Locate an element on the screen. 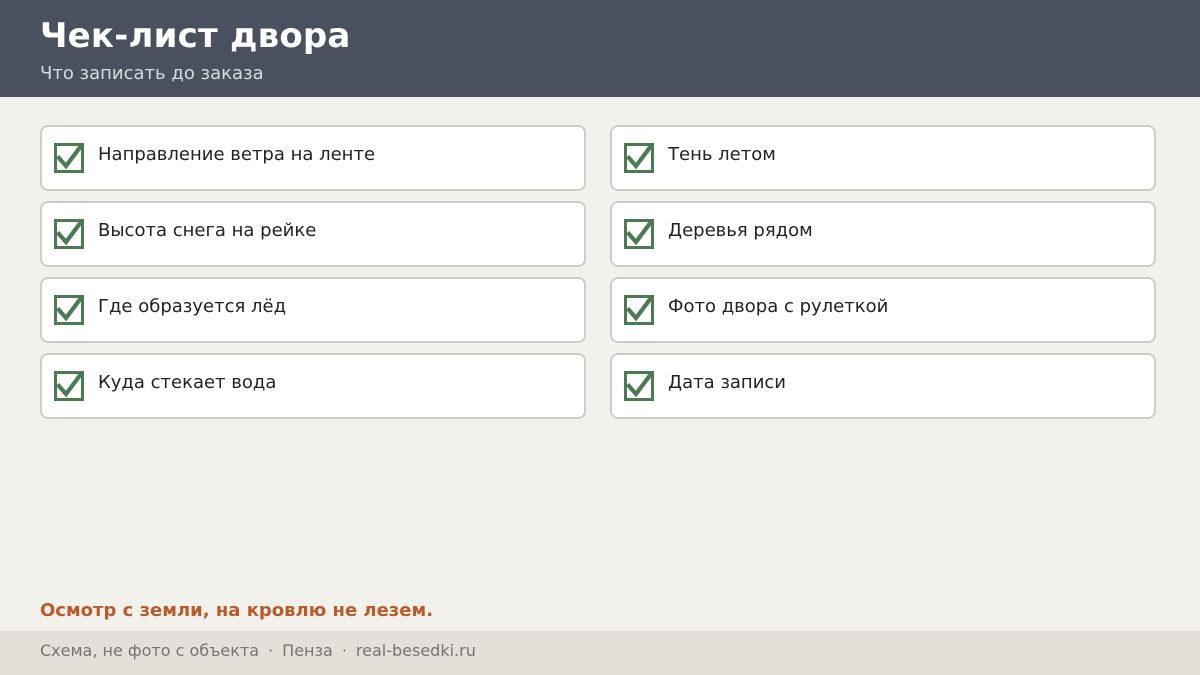  header: Чек-лист двора Что записать до заказа is located at coordinates (600, 48).